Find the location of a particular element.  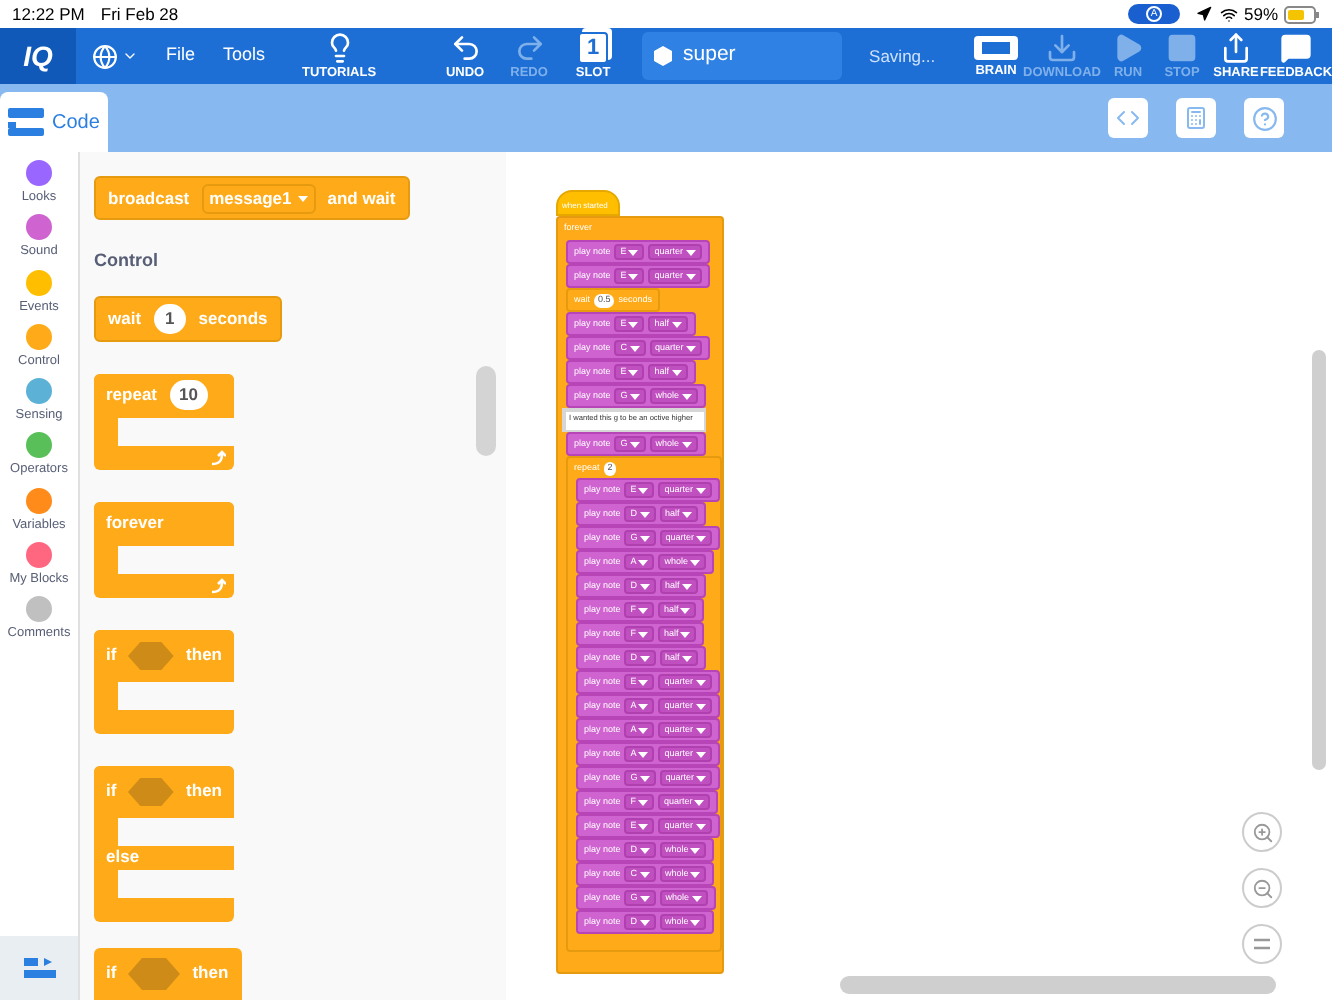

repeat-block: repeat 10 is located at coordinates (164, 421).